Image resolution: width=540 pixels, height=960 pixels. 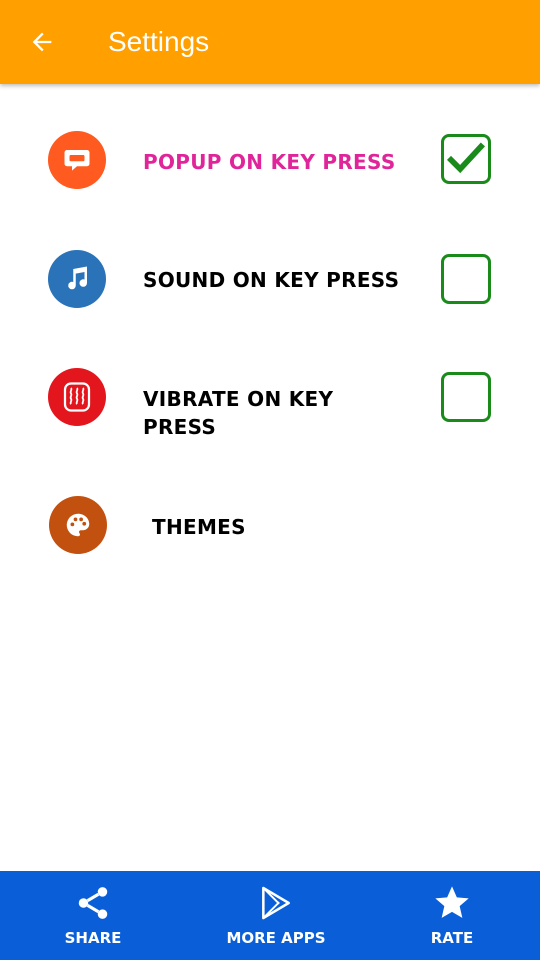 I want to click on vibration-icon, so click(x=77, y=397).